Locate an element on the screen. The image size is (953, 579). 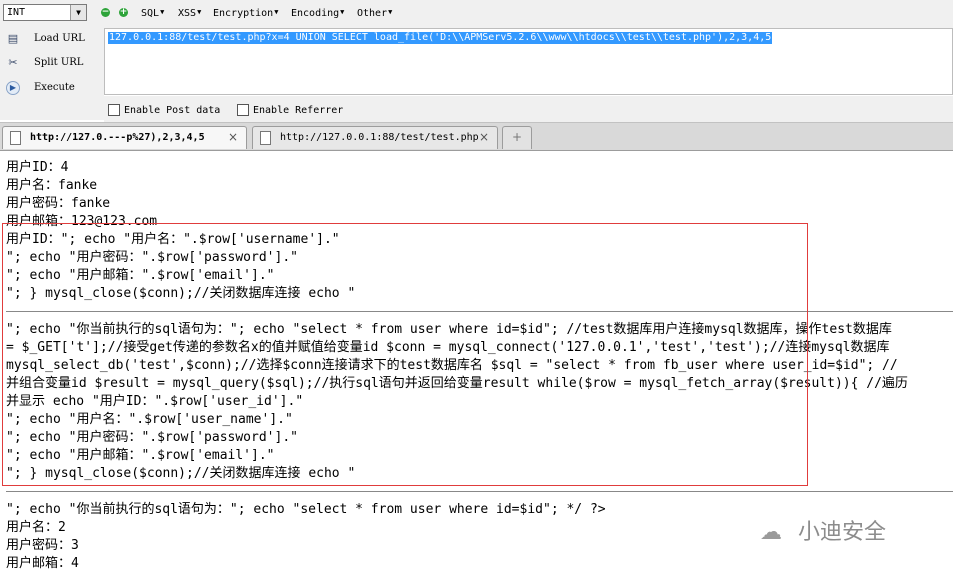
split-url-button: ✂ Split URL is located at coordinates (53, 64).